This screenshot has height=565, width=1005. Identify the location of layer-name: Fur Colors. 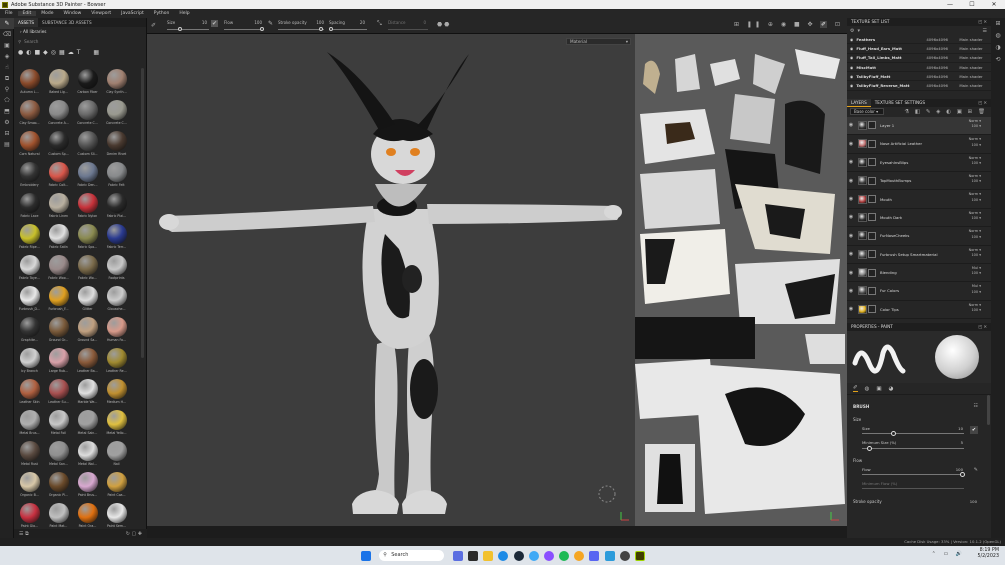
(915, 290).